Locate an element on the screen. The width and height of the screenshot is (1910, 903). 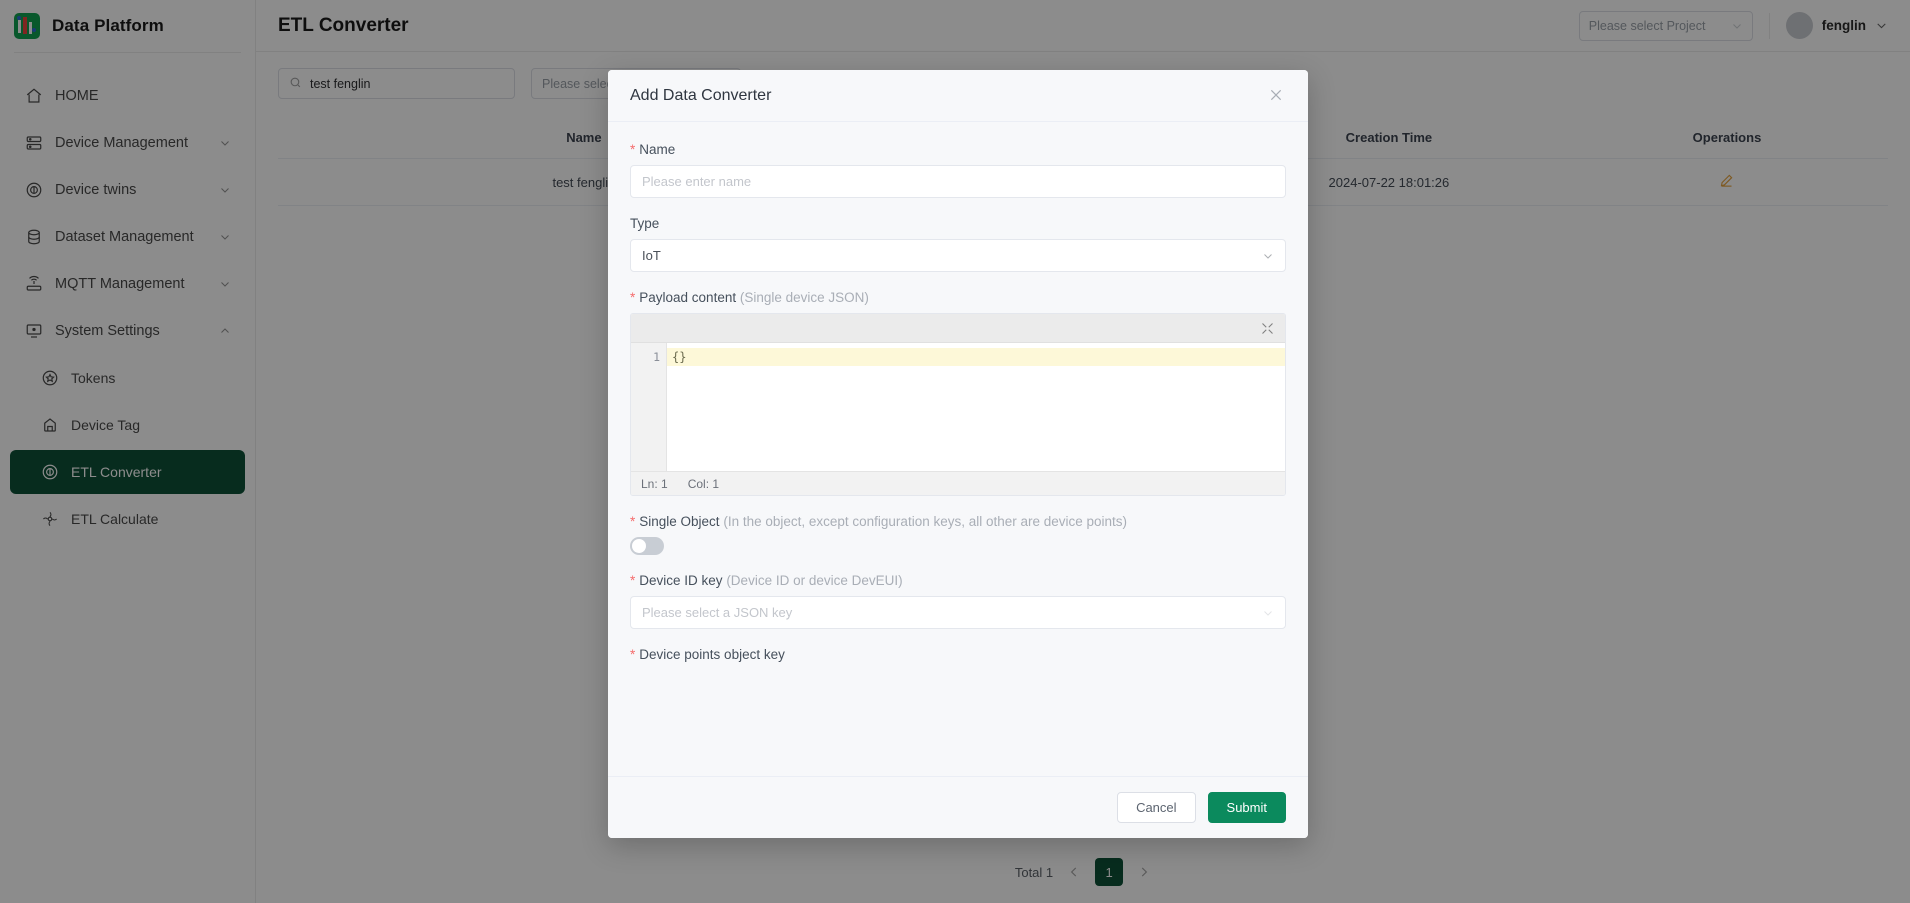
field-device-points-object-key-label-text: Device points object key is located at coordinates (712, 654).